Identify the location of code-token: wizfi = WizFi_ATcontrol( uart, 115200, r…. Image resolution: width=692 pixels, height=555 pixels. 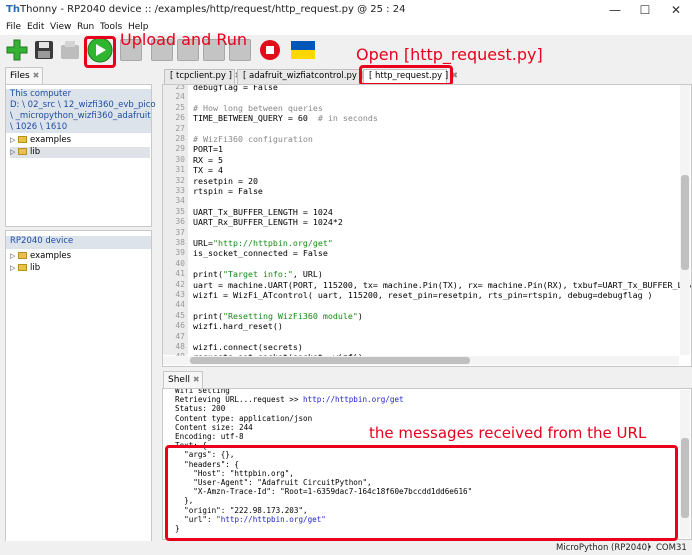
(423, 295).